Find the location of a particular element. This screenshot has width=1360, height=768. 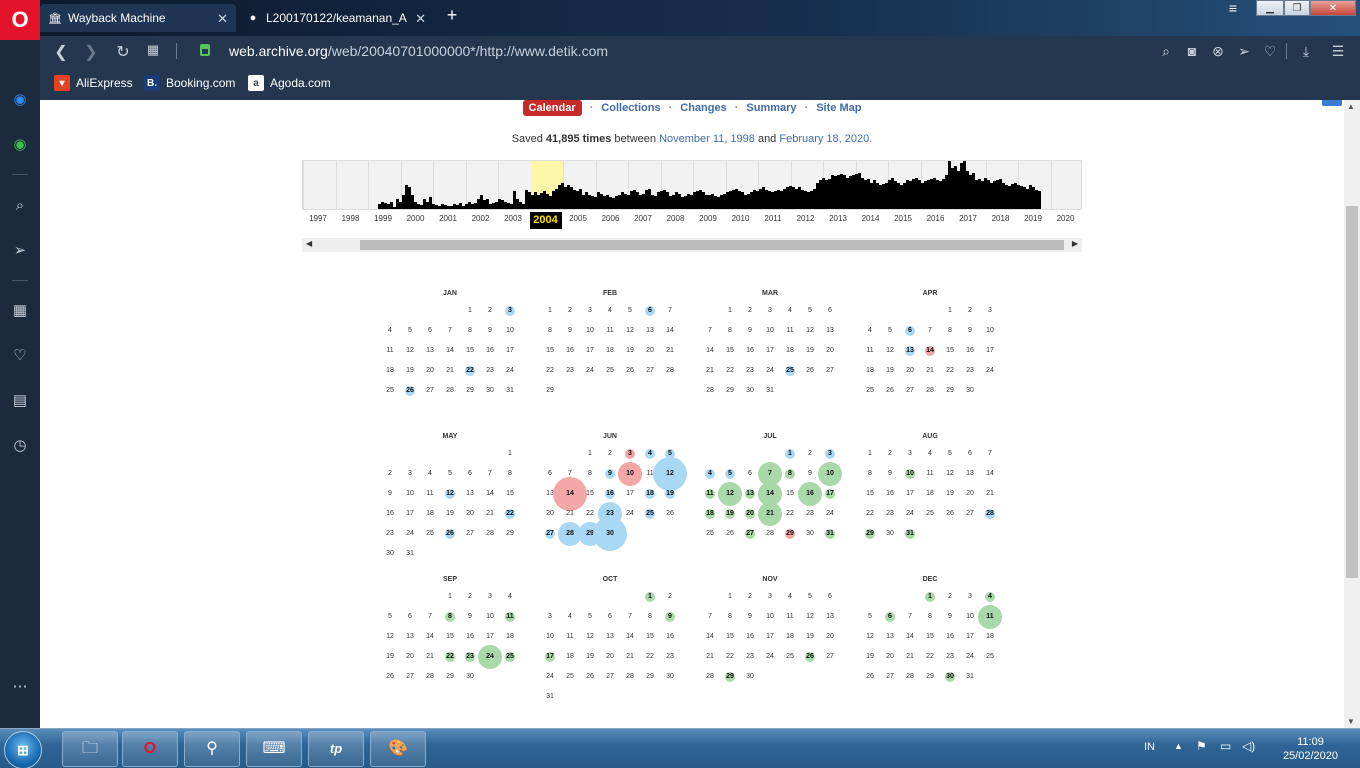

network-icon: ▭ is located at coordinates (1225, 746).